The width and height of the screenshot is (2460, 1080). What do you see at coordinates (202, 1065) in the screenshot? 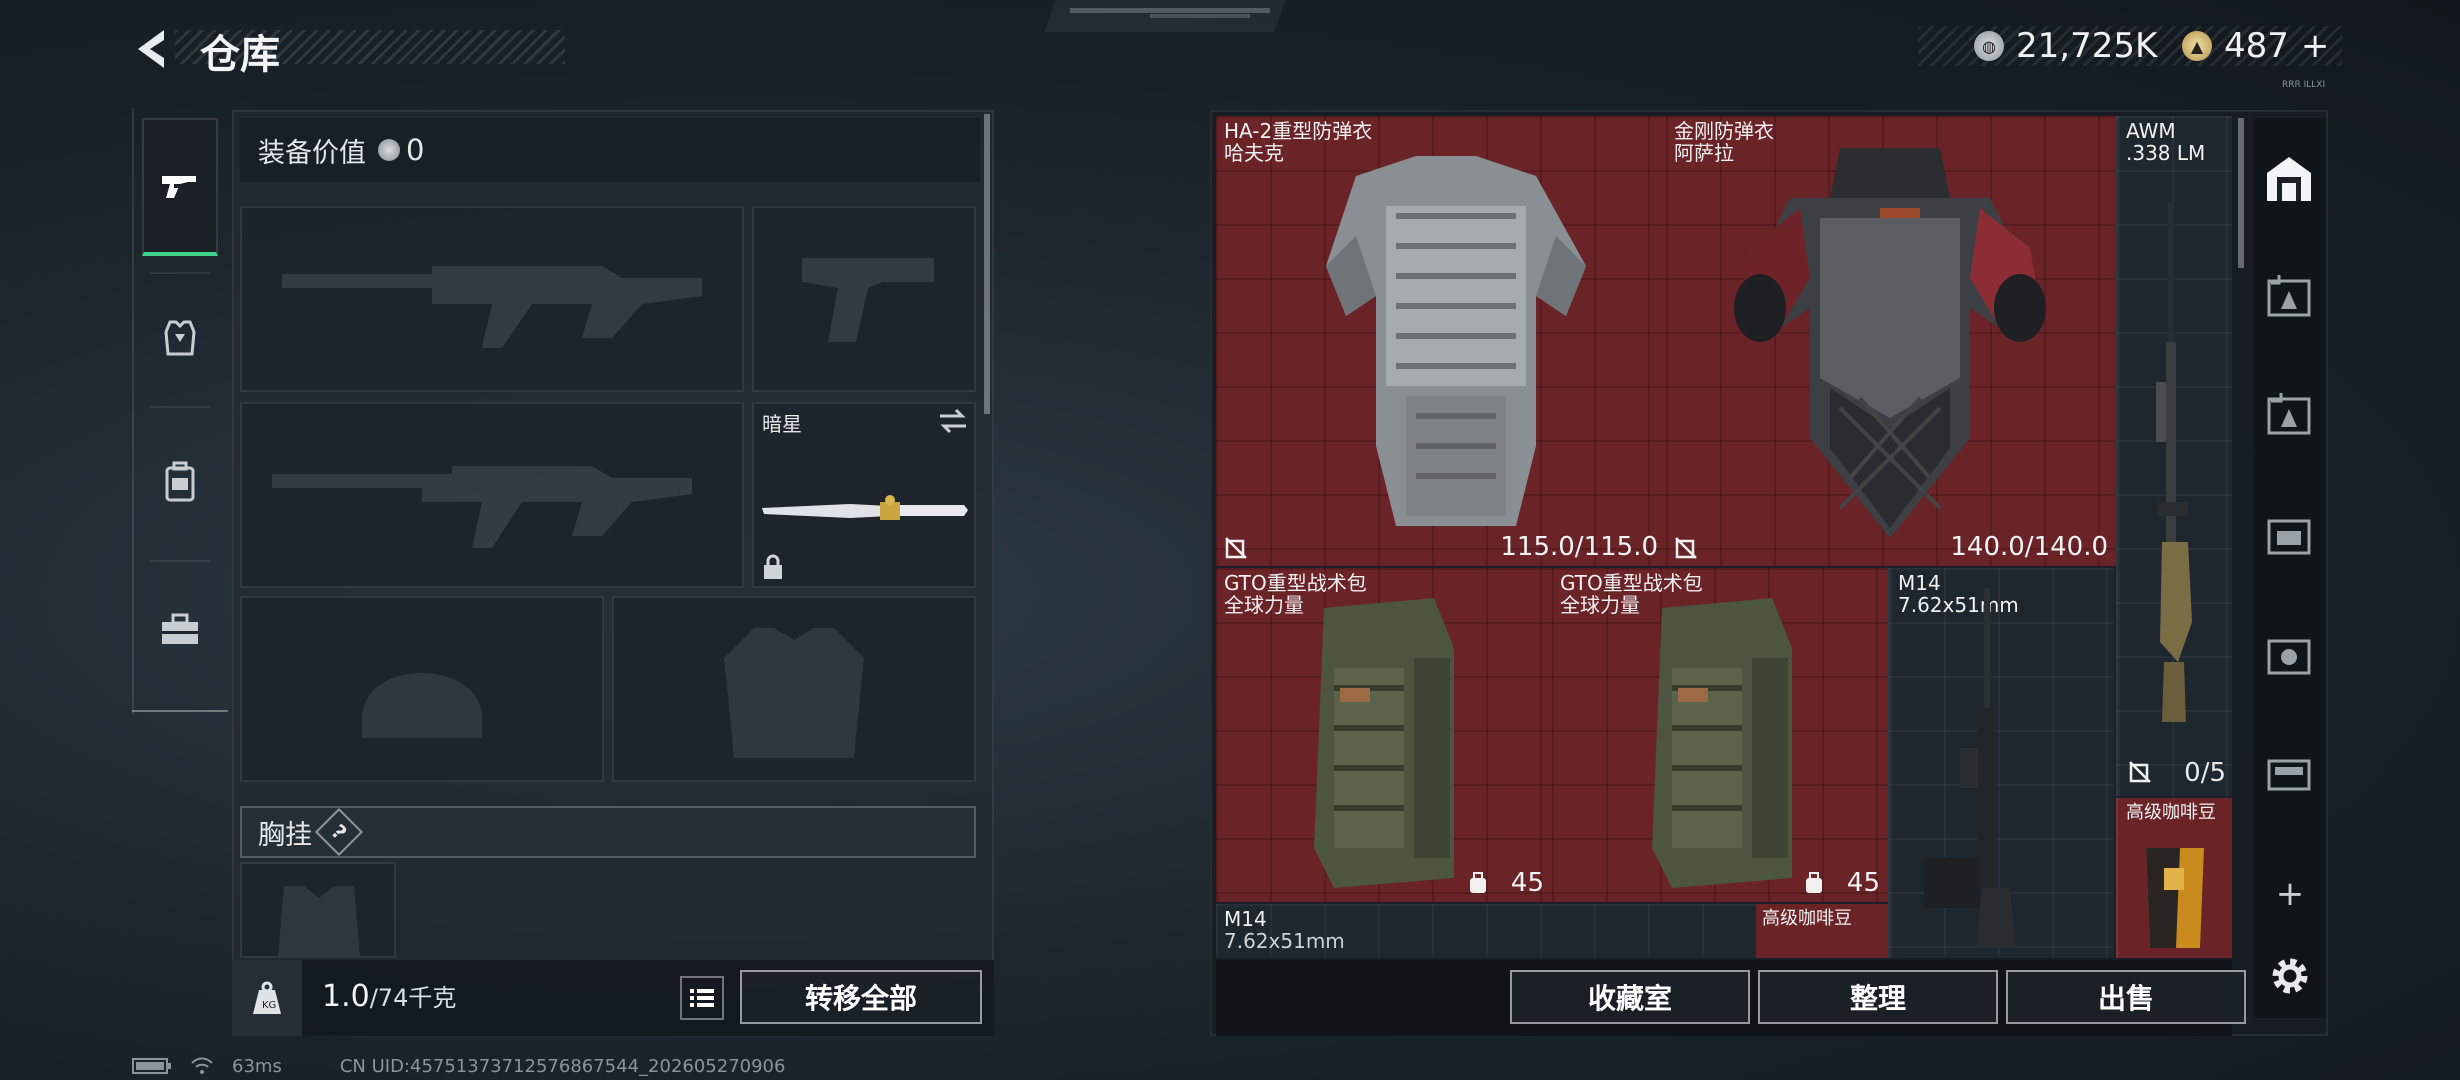
I see `wifi-icon` at bounding box center [202, 1065].